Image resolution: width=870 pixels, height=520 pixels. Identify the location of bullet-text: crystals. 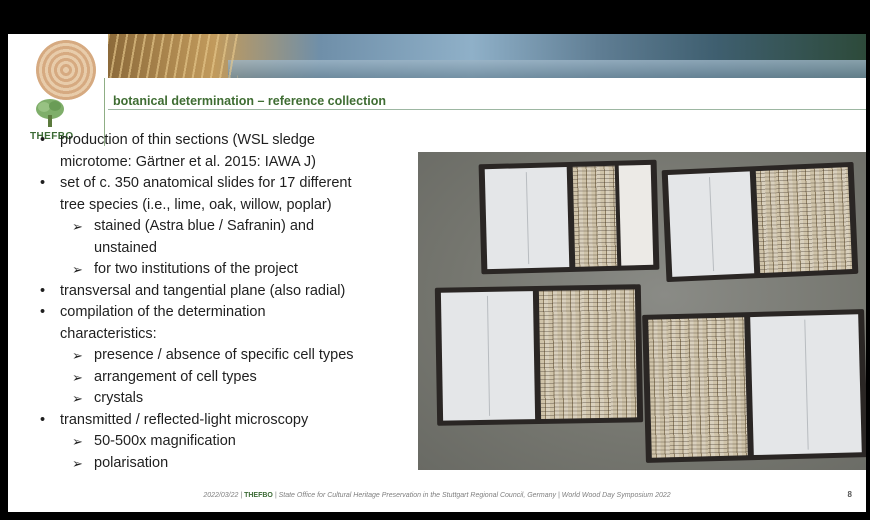
(119, 398).